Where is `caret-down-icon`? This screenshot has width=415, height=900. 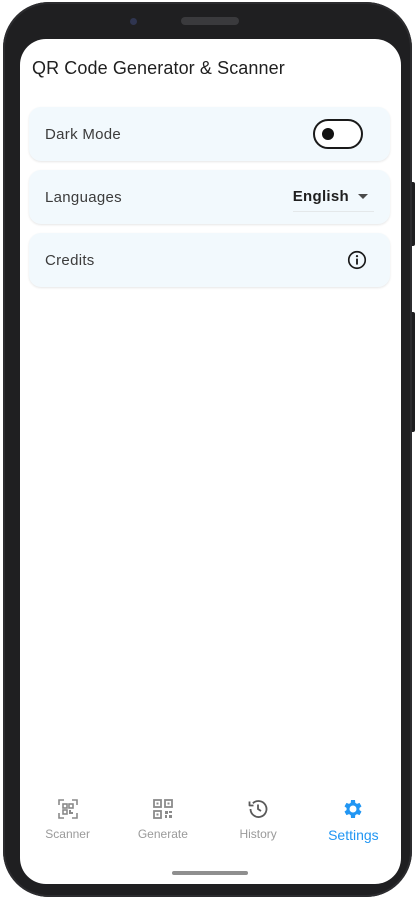 caret-down-icon is located at coordinates (363, 196).